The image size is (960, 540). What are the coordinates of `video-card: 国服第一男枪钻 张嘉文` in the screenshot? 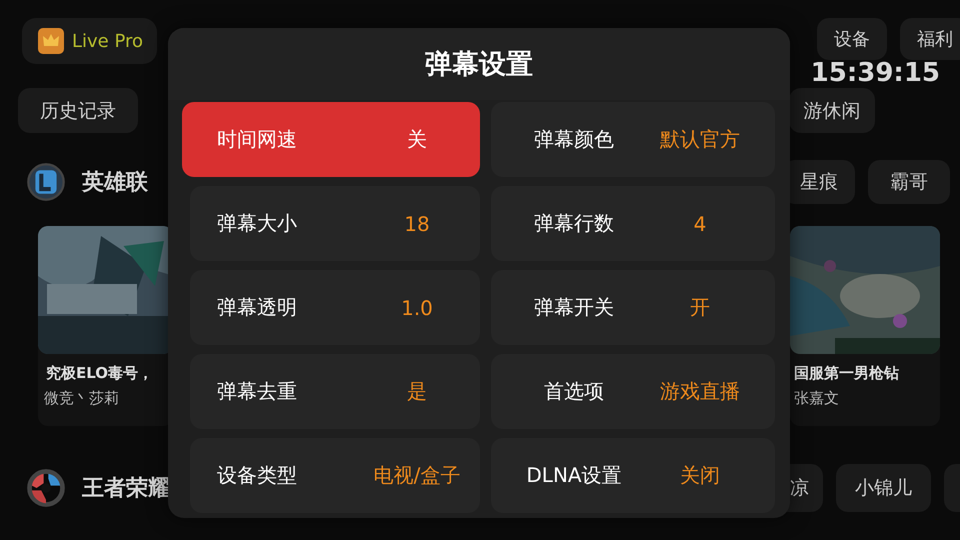 It's located at (865, 326).